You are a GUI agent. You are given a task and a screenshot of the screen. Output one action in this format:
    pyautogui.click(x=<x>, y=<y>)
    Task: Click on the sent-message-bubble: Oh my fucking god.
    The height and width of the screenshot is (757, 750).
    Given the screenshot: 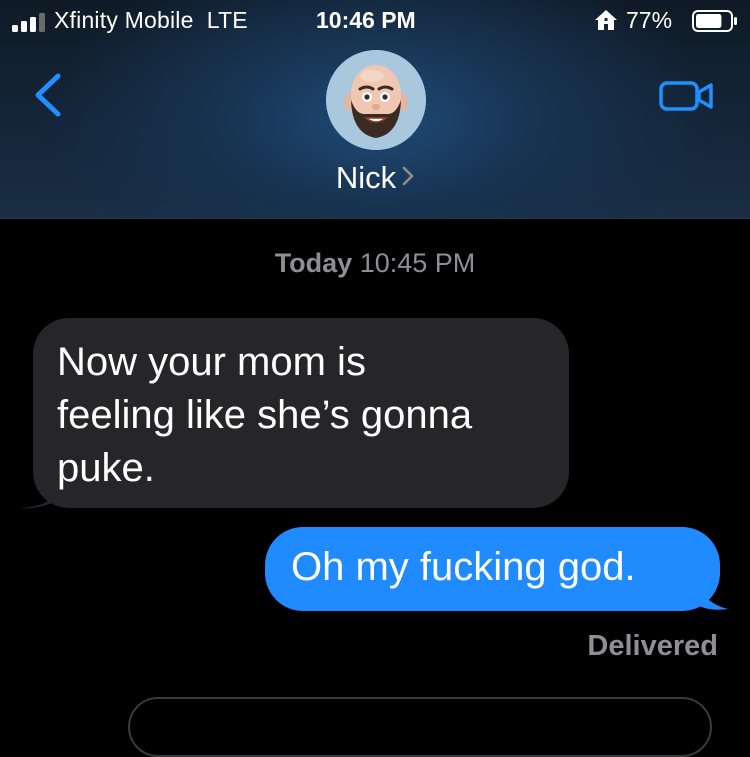 What is the action you would take?
    pyautogui.click(x=492, y=569)
    